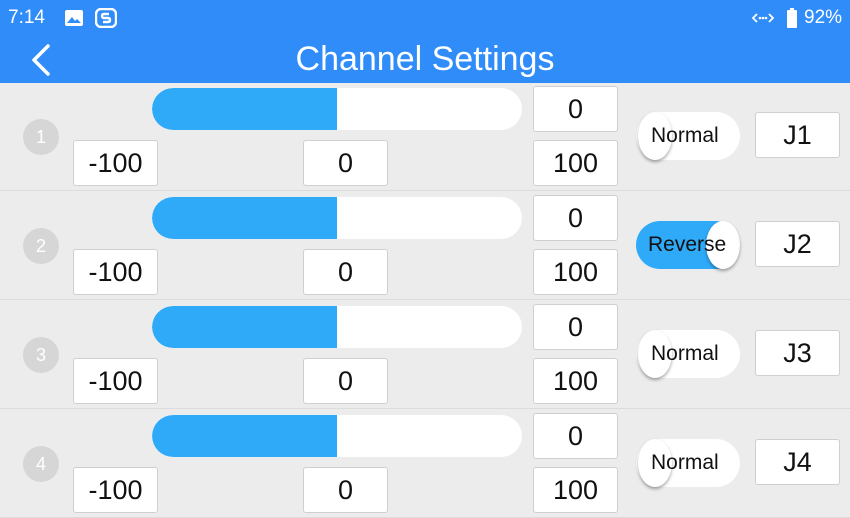 The height and width of the screenshot is (518, 850). What do you see at coordinates (763, 18) in the screenshot?
I see `data-transfer-icon` at bounding box center [763, 18].